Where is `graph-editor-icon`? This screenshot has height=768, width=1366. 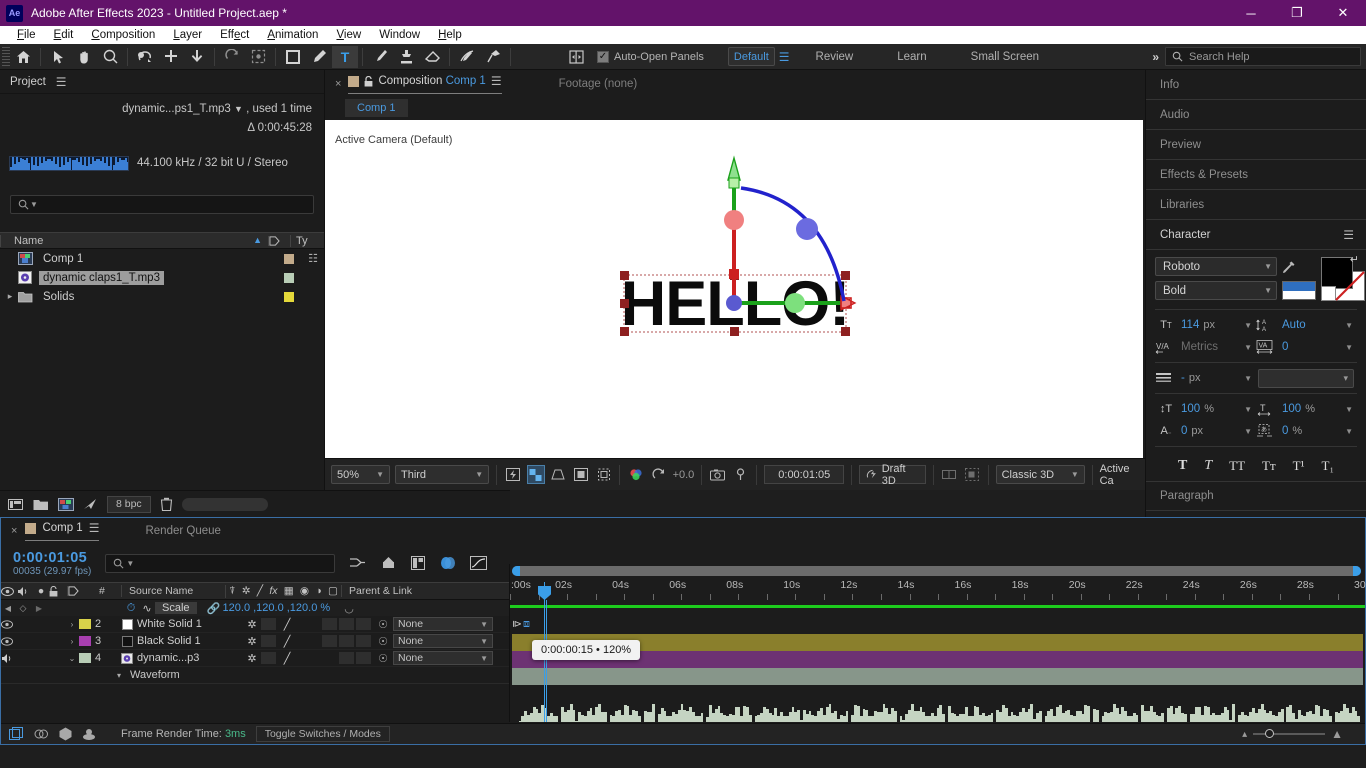
graph-editor-icon is located at coordinates (479, 563).